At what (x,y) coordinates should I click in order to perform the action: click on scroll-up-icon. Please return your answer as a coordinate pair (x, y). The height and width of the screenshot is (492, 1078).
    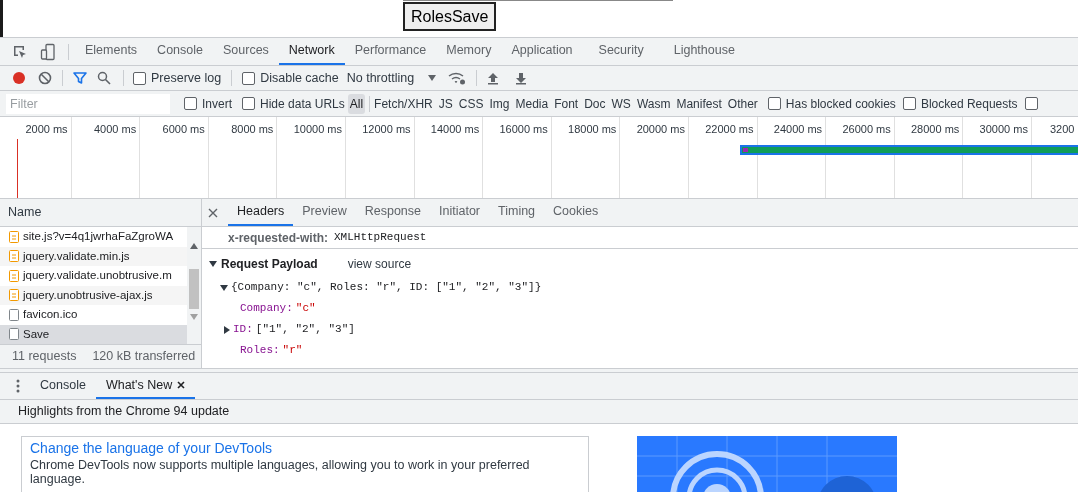
    Looking at the image, I should click on (194, 246).